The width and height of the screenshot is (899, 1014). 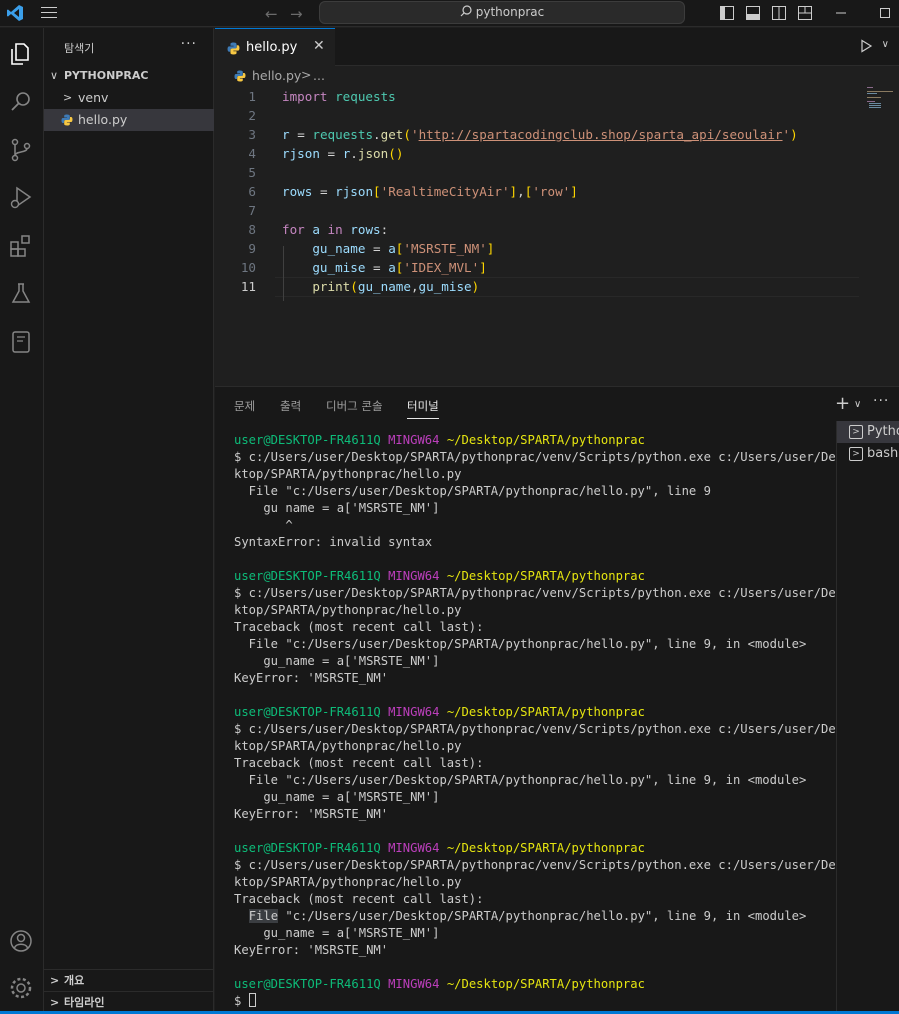 I want to click on code-text: gu_mise = a['IDEX_MVL'], so click(x=399, y=267).